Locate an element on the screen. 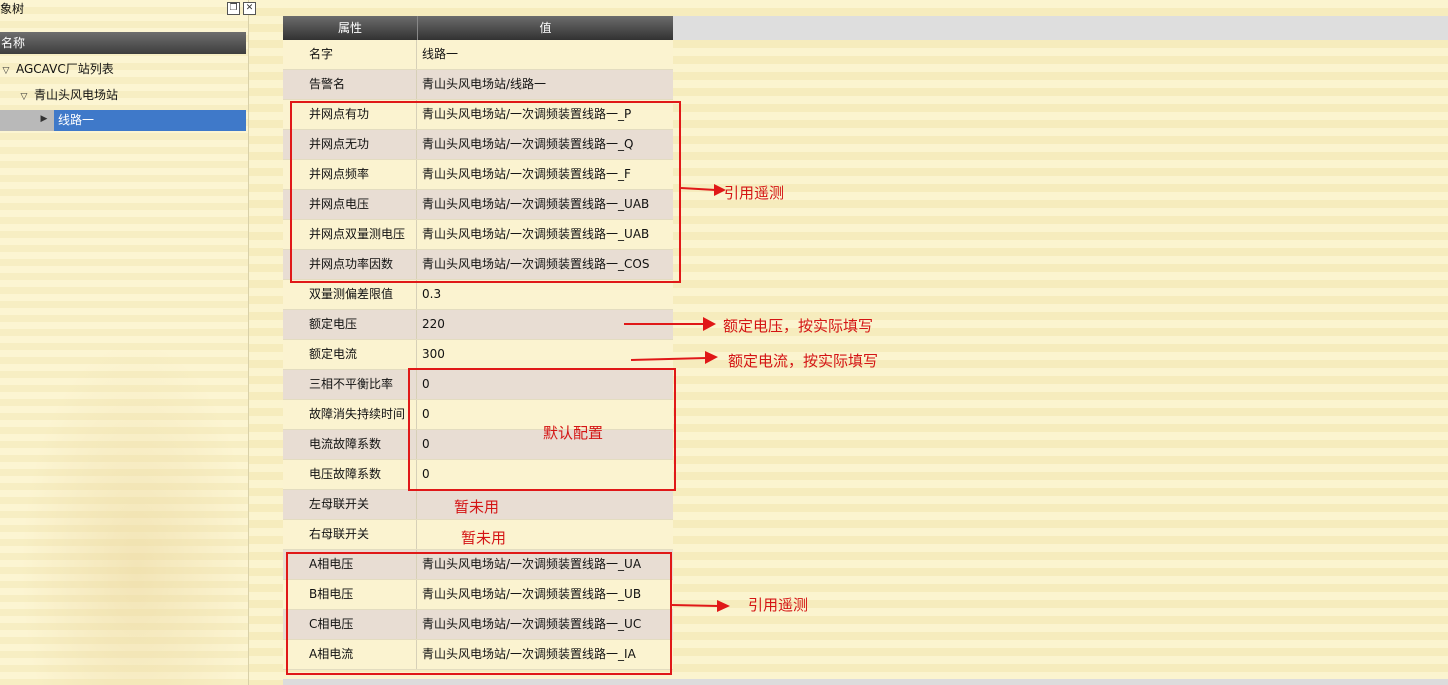  arrowhead-rated-current is located at coordinates (711, 357).